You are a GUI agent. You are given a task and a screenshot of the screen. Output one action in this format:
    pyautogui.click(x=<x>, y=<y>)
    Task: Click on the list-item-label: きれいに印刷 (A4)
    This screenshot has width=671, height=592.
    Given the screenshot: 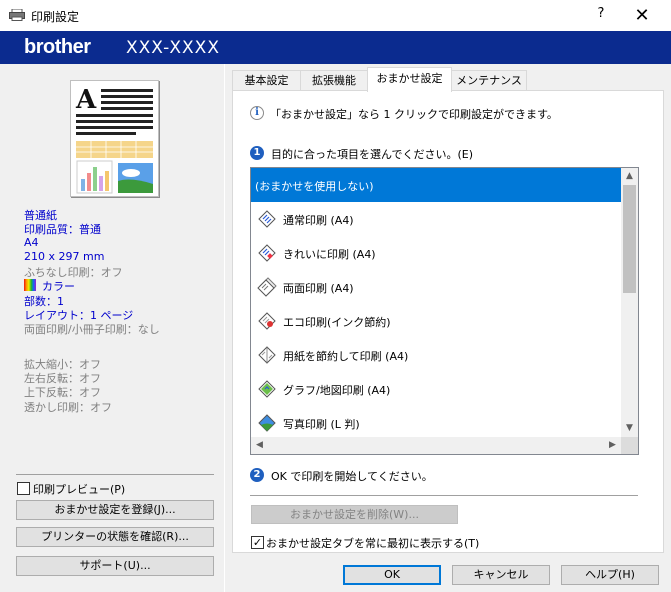 What is the action you would take?
    pyautogui.click(x=329, y=254)
    